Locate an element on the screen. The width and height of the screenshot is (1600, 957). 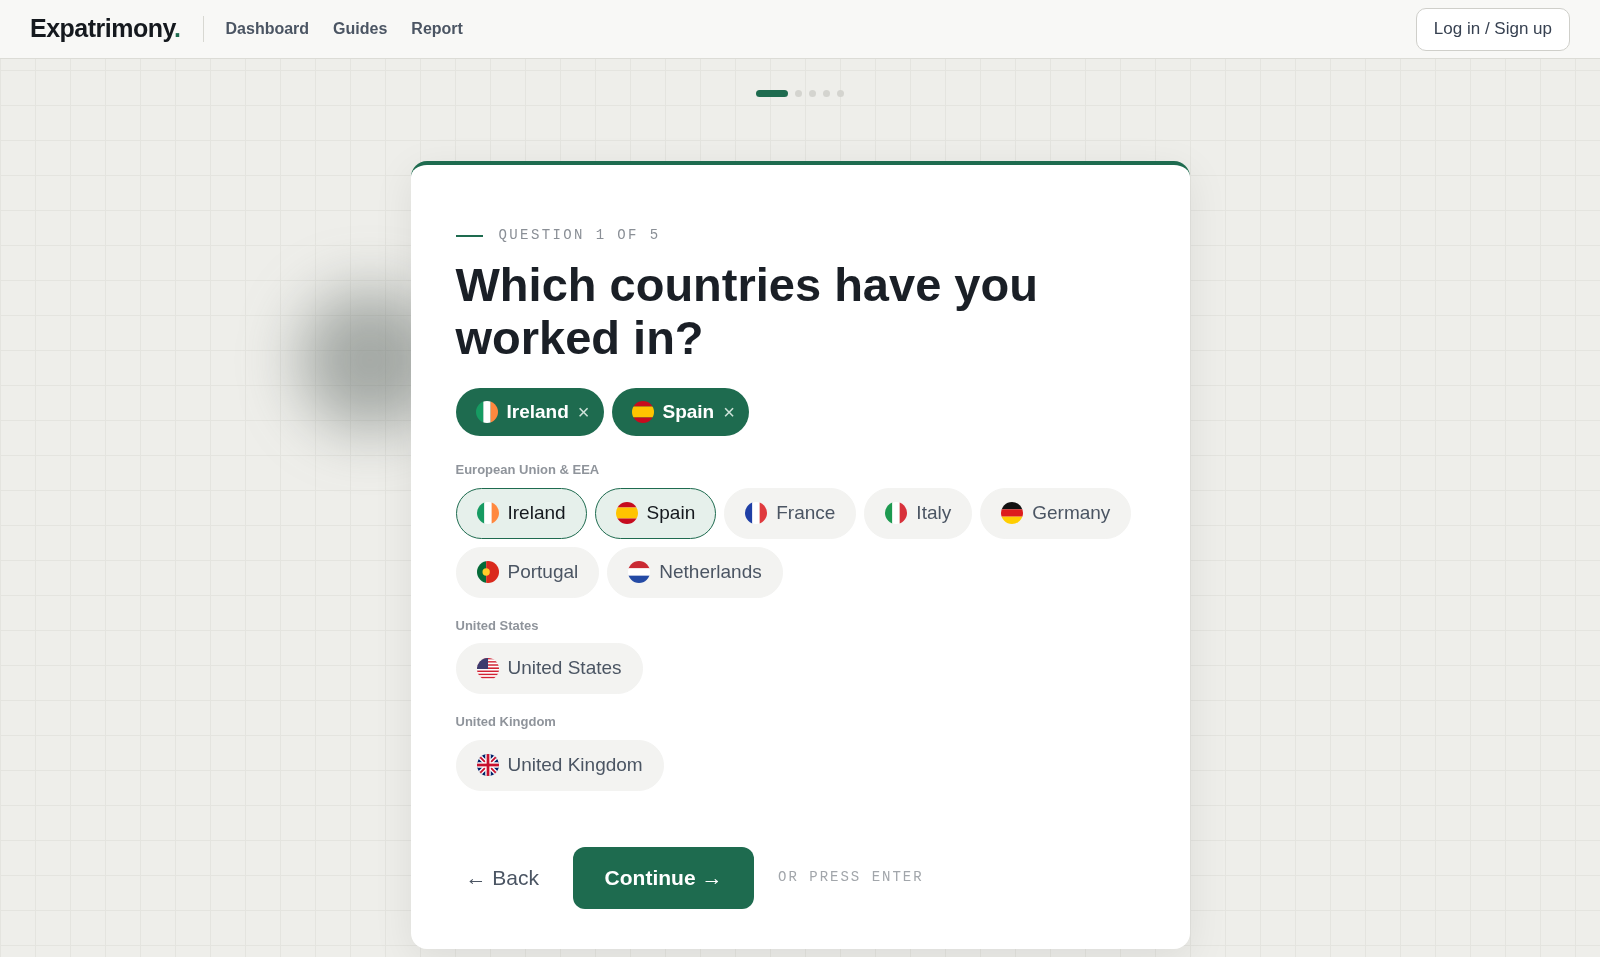
country-option: United Kingdom is located at coordinates (559, 765).